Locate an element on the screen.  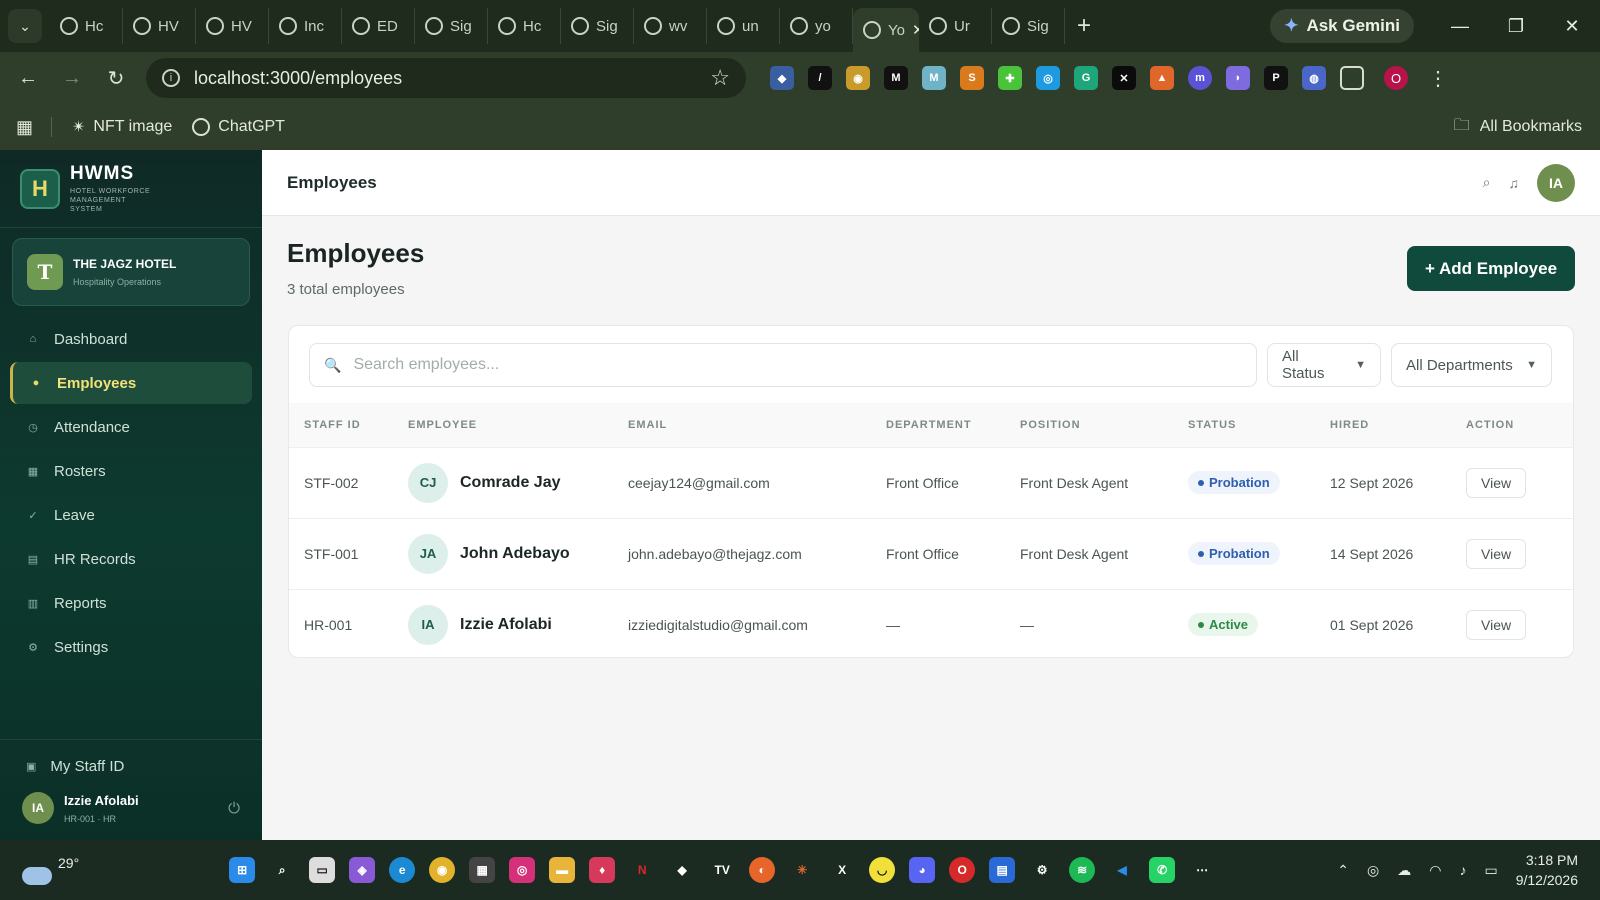
bookmark-chatgpt: ChatGPT is located at coordinates (238, 127).